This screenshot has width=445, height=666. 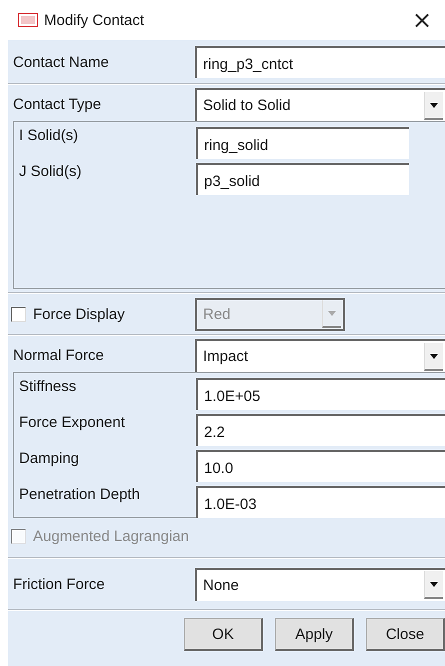 What do you see at coordinates (50, 171) in the screenshot?
I see `field-label: J Solid(s)` at bounding box center [50, 171].